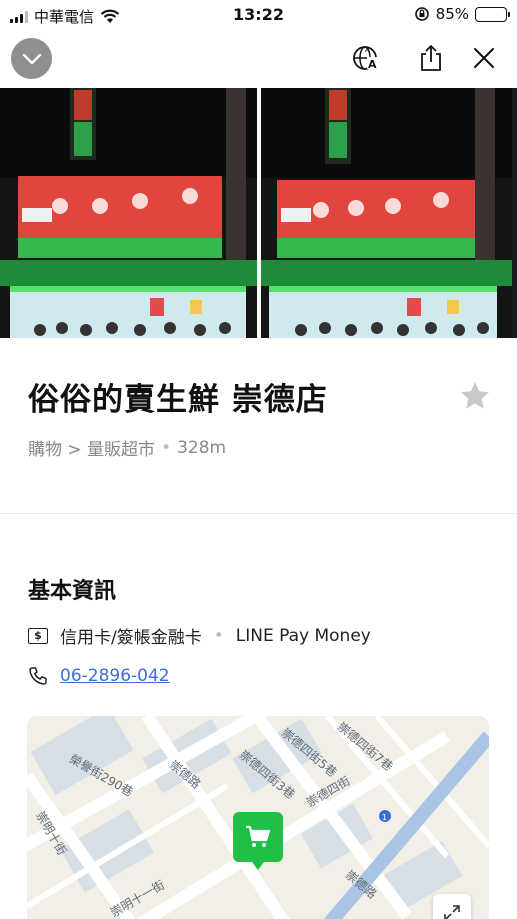 The width and height of the screenshot is (517, 919). I want to click on store-map-pin, so click(258, 841).